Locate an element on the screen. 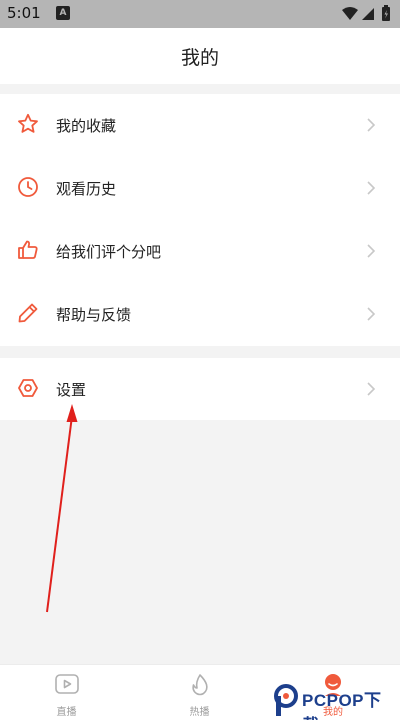 This screenshot has width=400, height=720. menu-item-label: 观看历史 is located at coordinates (86, 189).